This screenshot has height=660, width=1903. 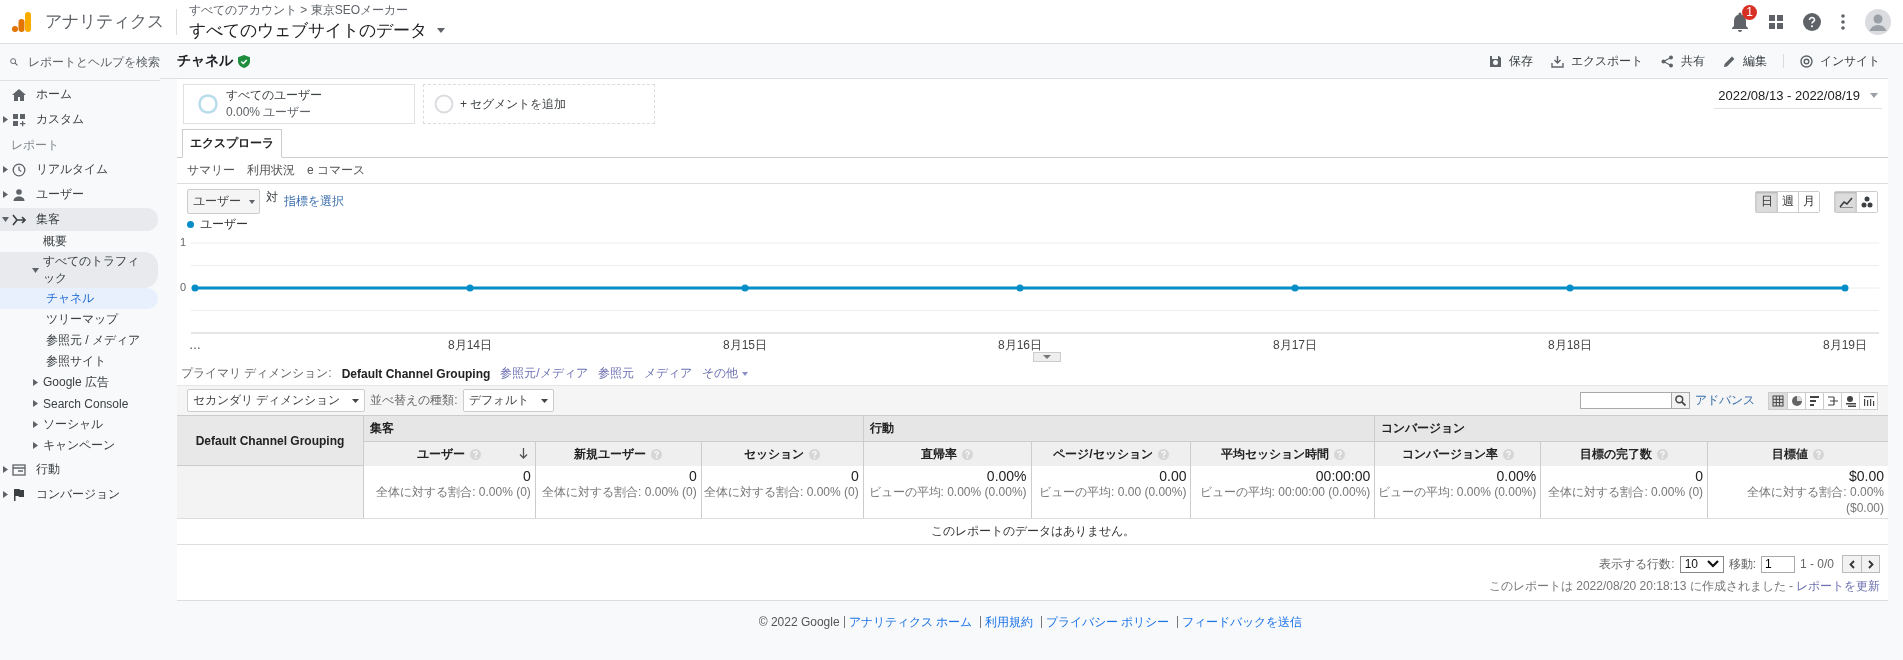 What do you see at coordinates (1046, 357) in the screenshot?
I see `chart-resize-handle` at bounding box center [1046, 357].